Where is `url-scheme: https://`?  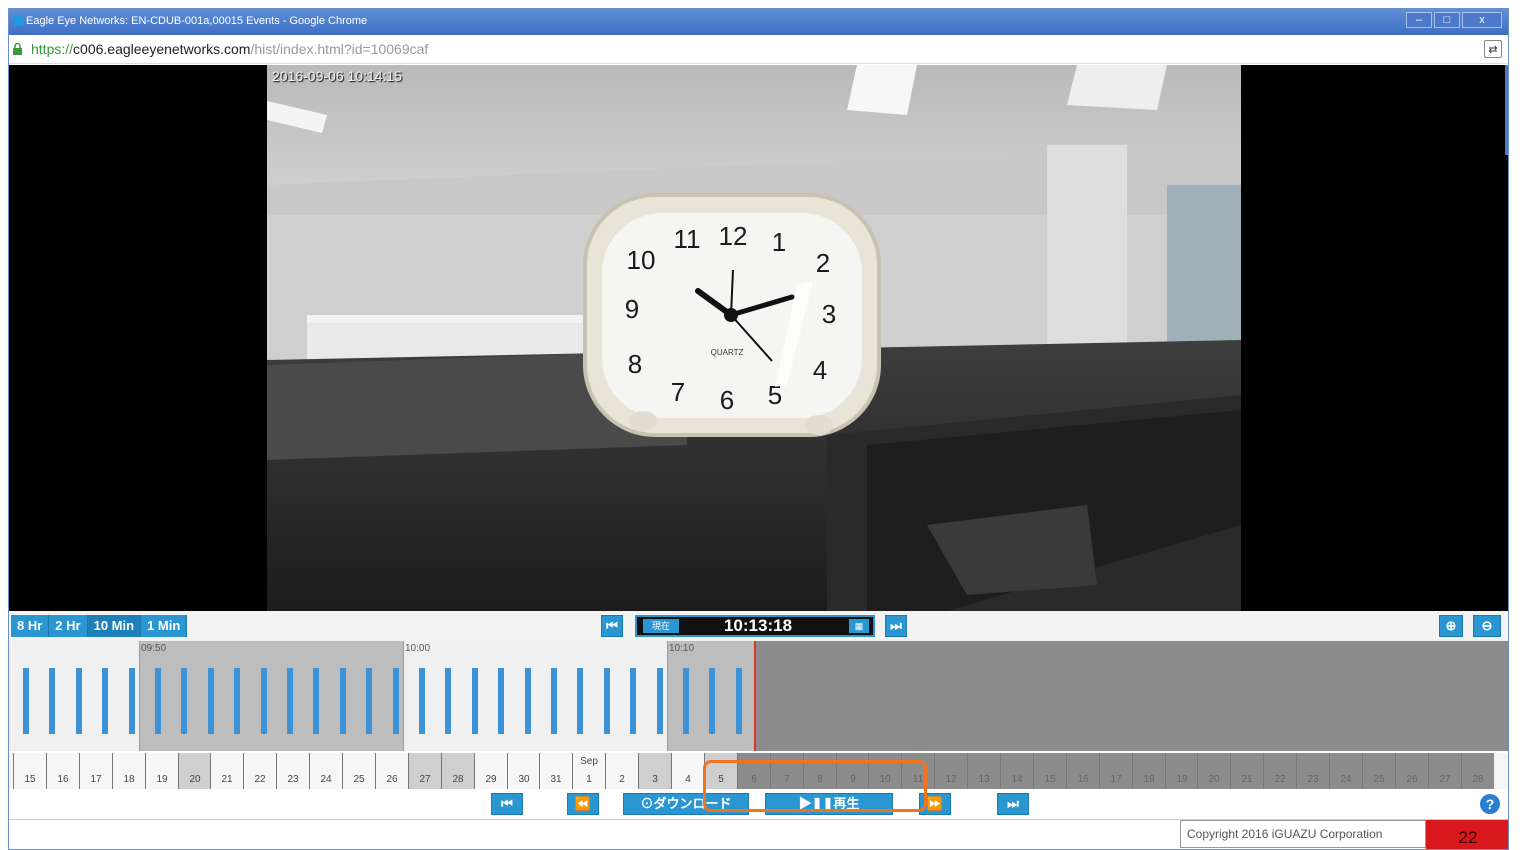 url-scheme: https:// is located at coordinates (52, 49).